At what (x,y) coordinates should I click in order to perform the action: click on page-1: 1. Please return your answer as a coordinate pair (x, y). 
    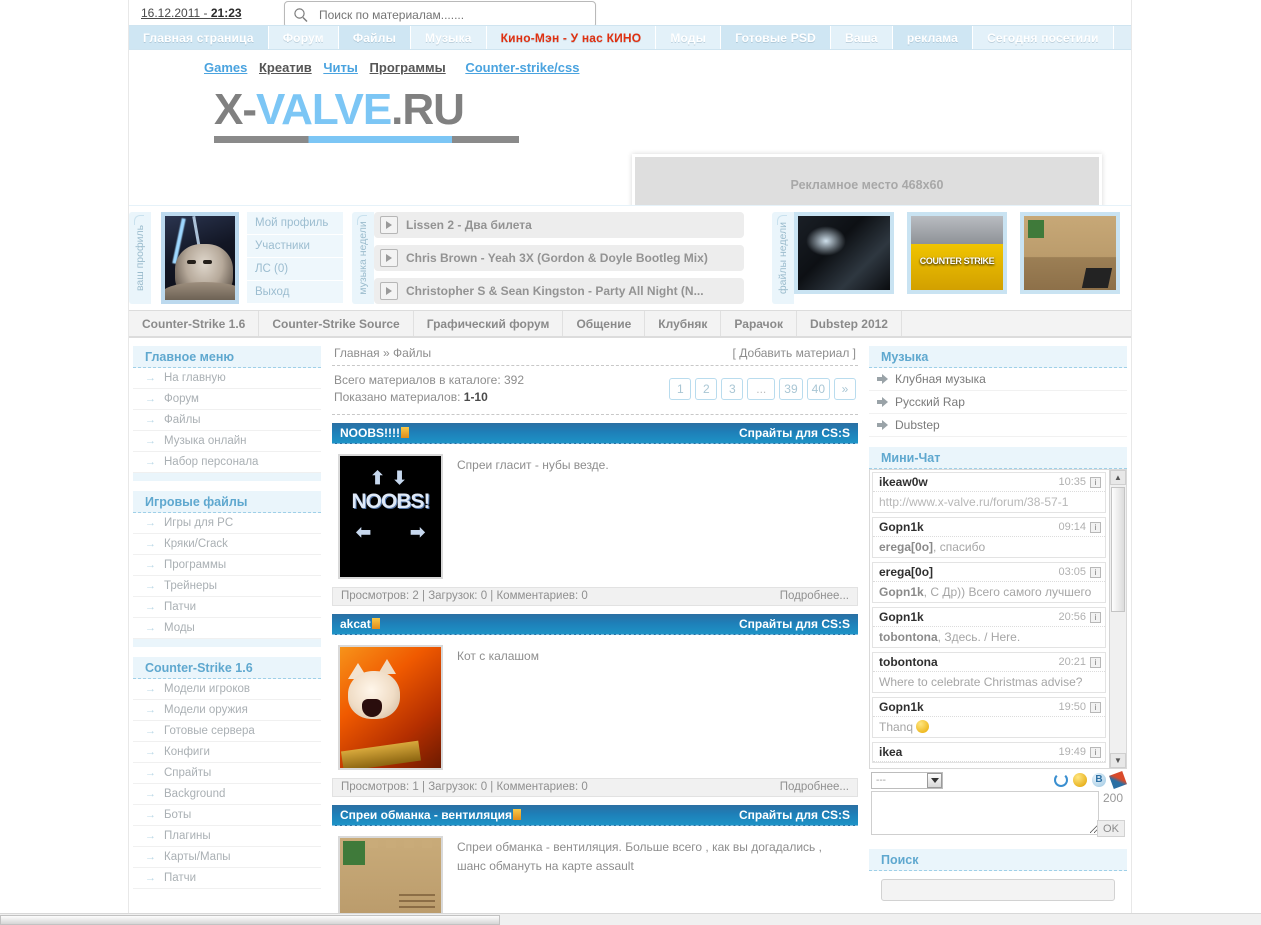
    Looking at the image, I should click on (680, 389).